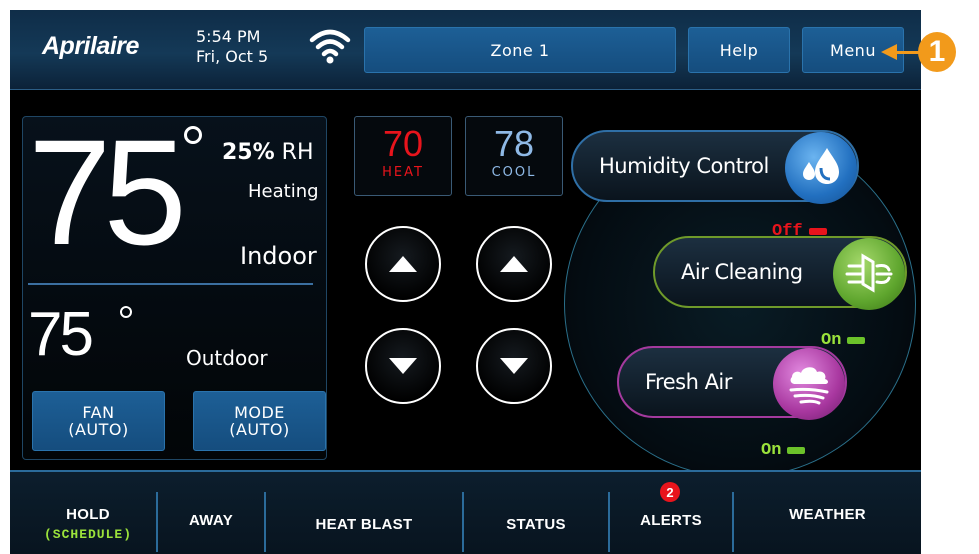  I want to click on cloud-wind-icon, so click(809, 384).